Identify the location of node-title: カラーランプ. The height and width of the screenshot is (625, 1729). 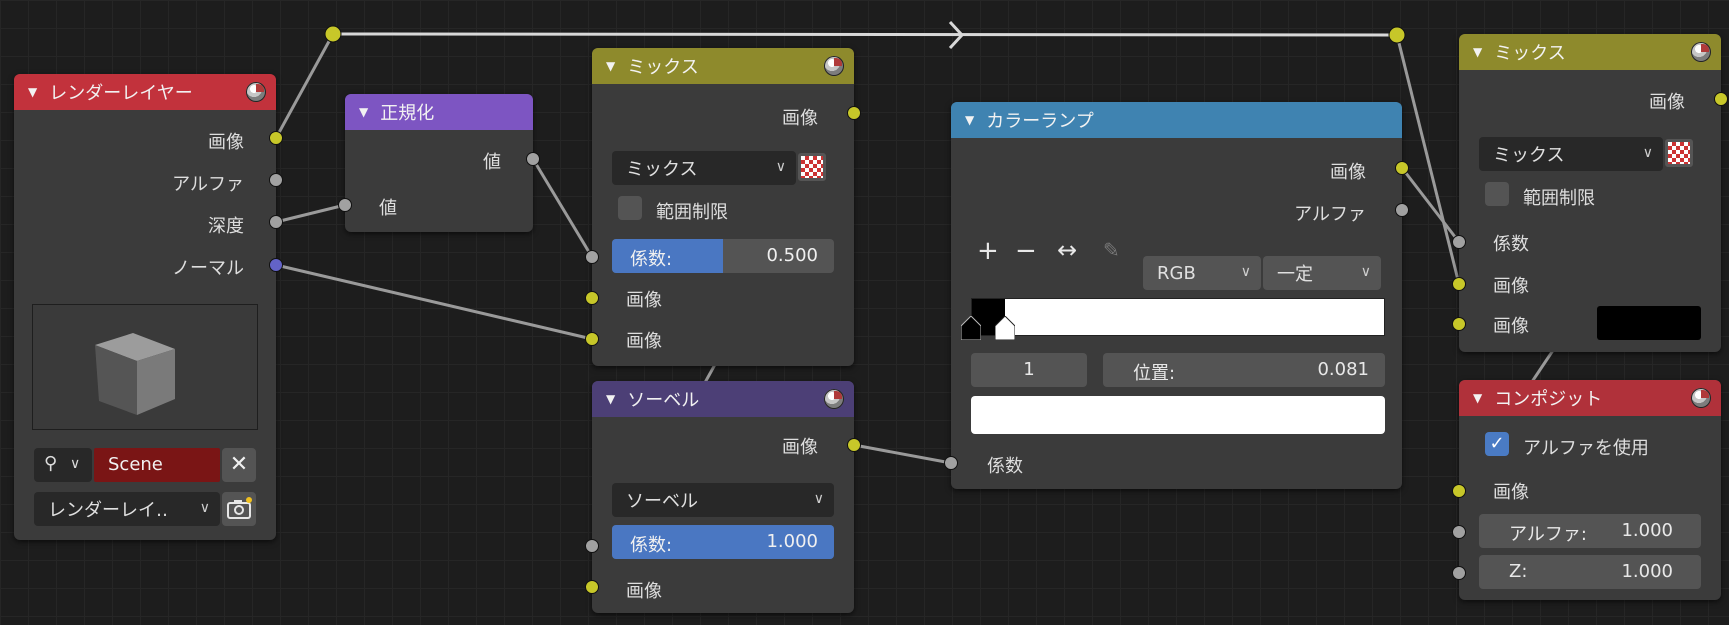
(1040, 121).